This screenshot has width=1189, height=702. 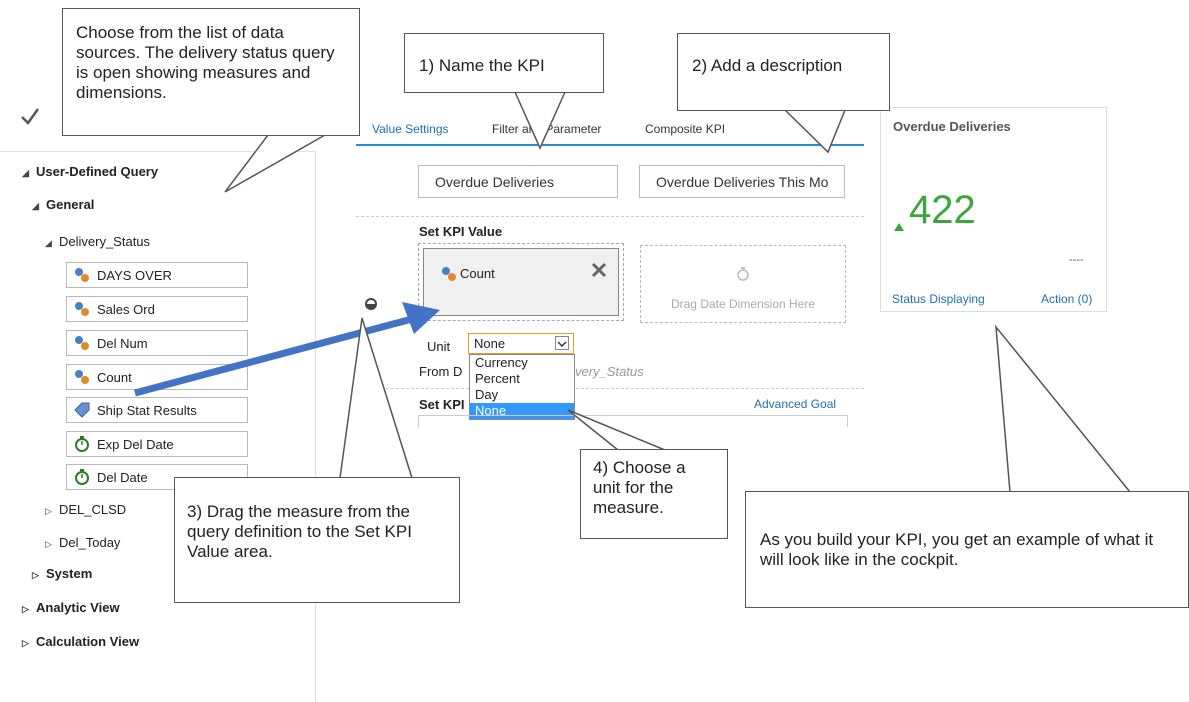 What do you see at coordinates (938, 299) in the screenshot?
I see `status-displaying-link: Status Displaying` at bounding box center [938, 299].